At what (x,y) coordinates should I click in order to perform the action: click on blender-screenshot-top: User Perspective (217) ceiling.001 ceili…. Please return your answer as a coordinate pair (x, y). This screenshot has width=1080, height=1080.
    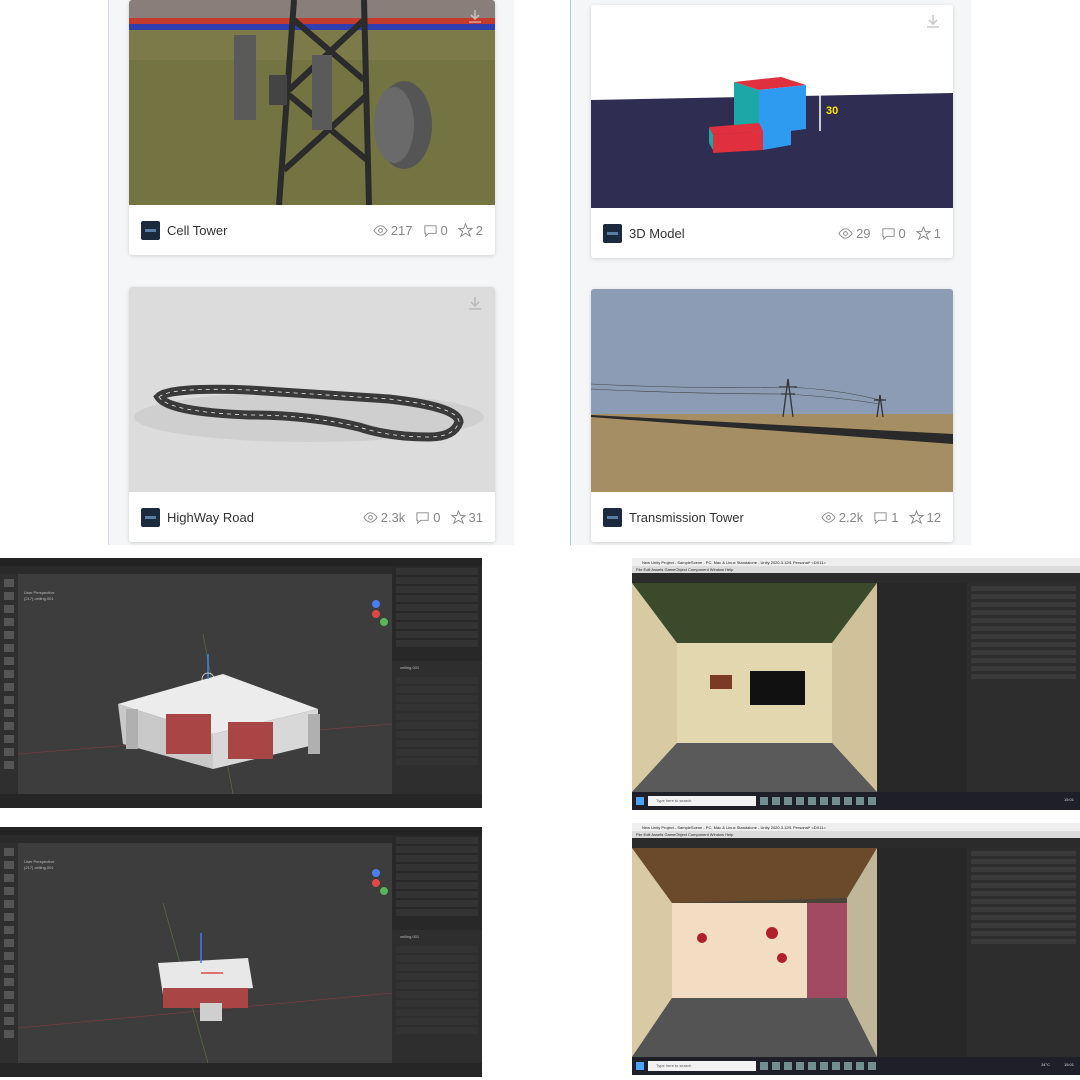
    Looking at the image, I should click on (241, 683).